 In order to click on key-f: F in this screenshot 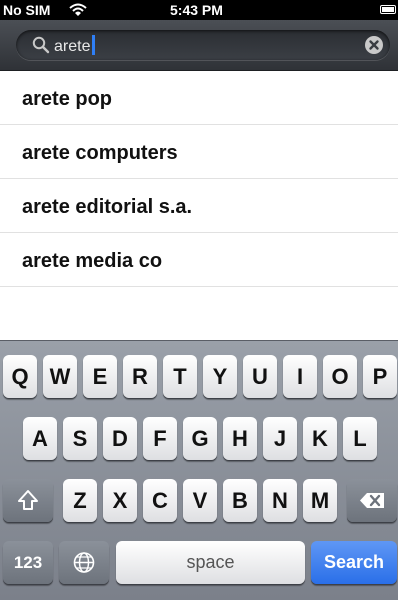, I will do `click(160, 438)`.